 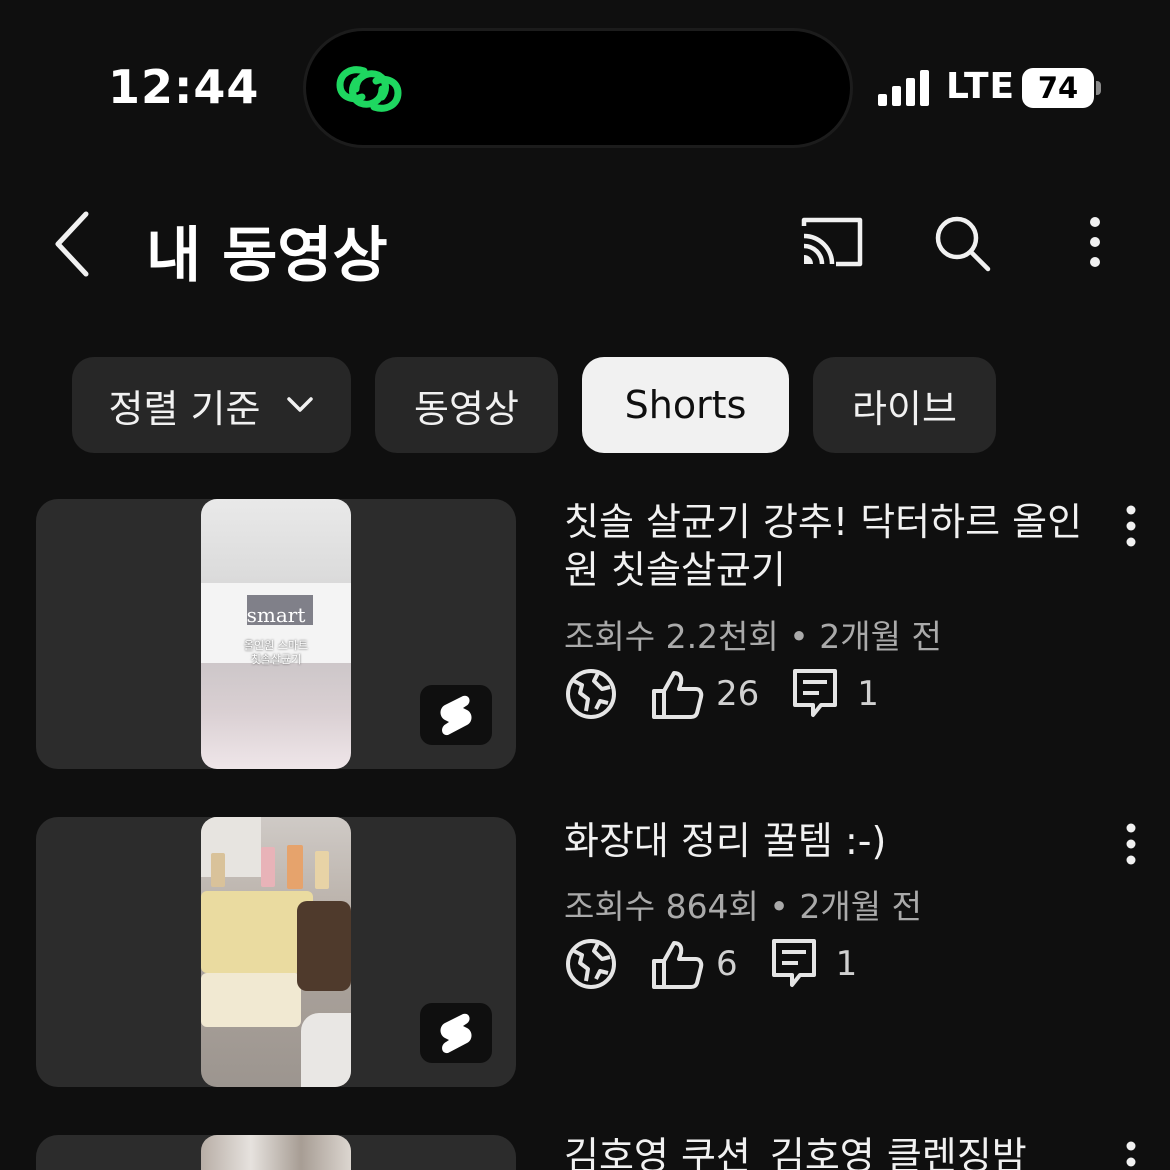 I want to click on chip-videos: 동영상, so click(x=466, y=405).